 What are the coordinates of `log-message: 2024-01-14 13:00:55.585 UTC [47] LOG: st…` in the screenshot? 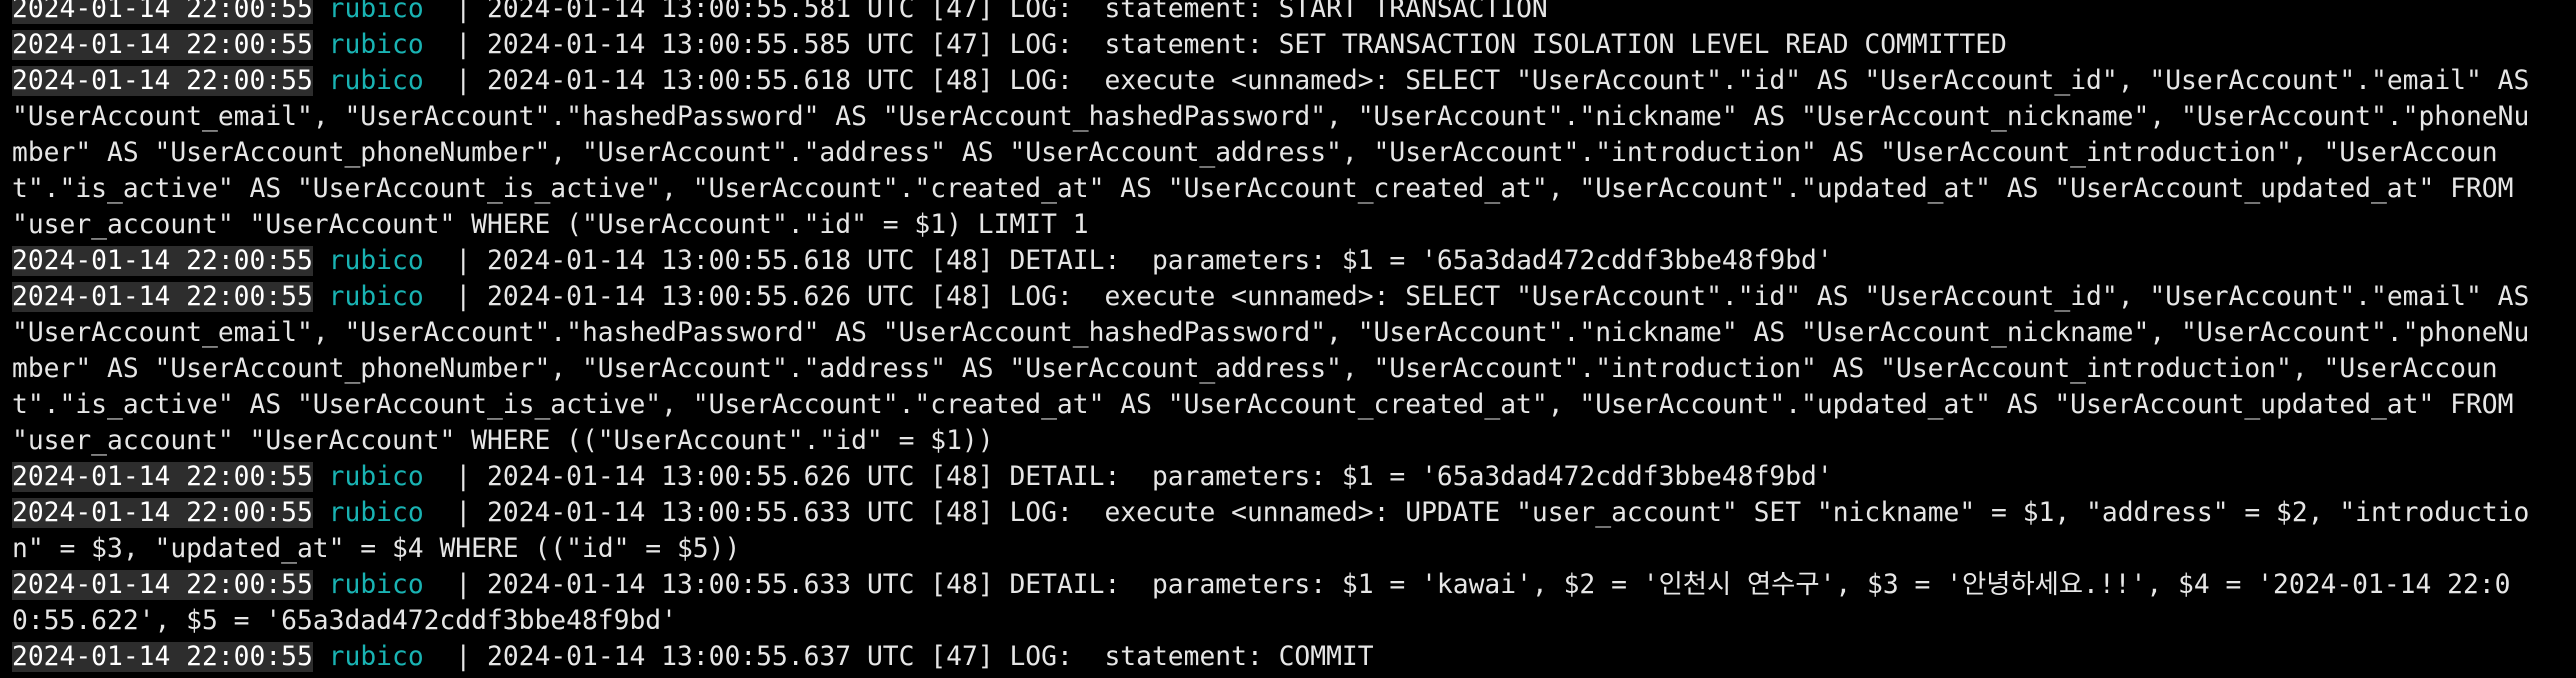 It's located at (1247, 45).